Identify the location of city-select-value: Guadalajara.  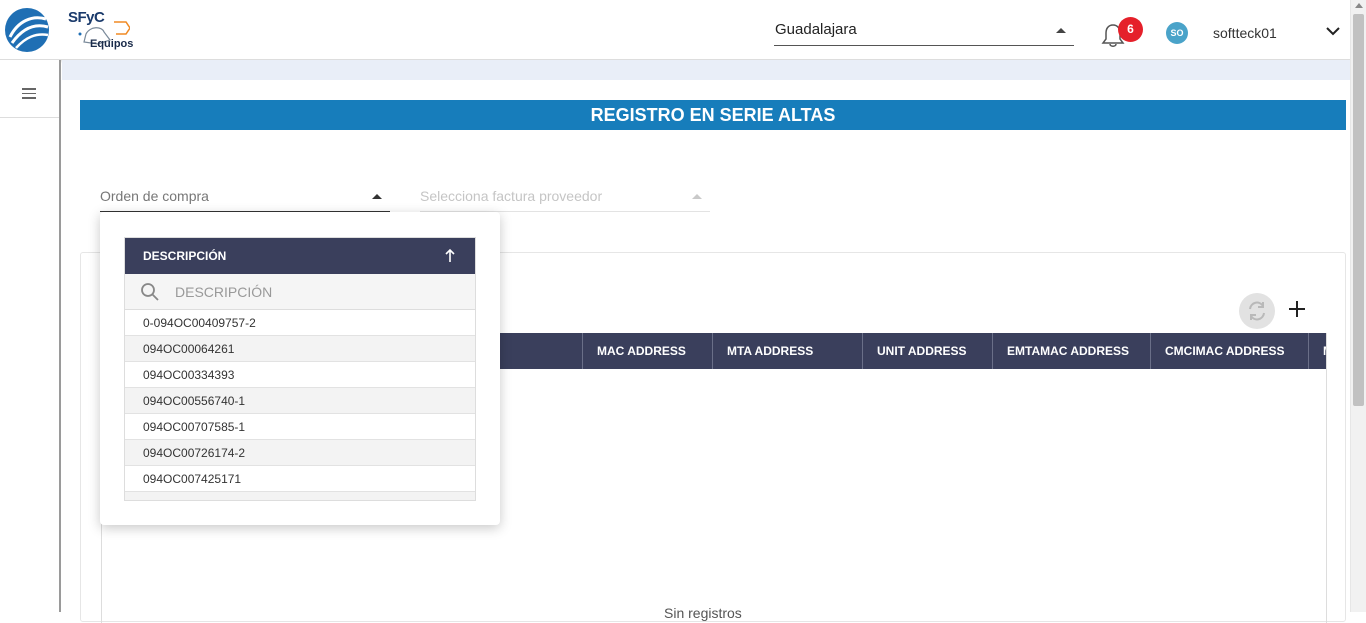
(816, 29).